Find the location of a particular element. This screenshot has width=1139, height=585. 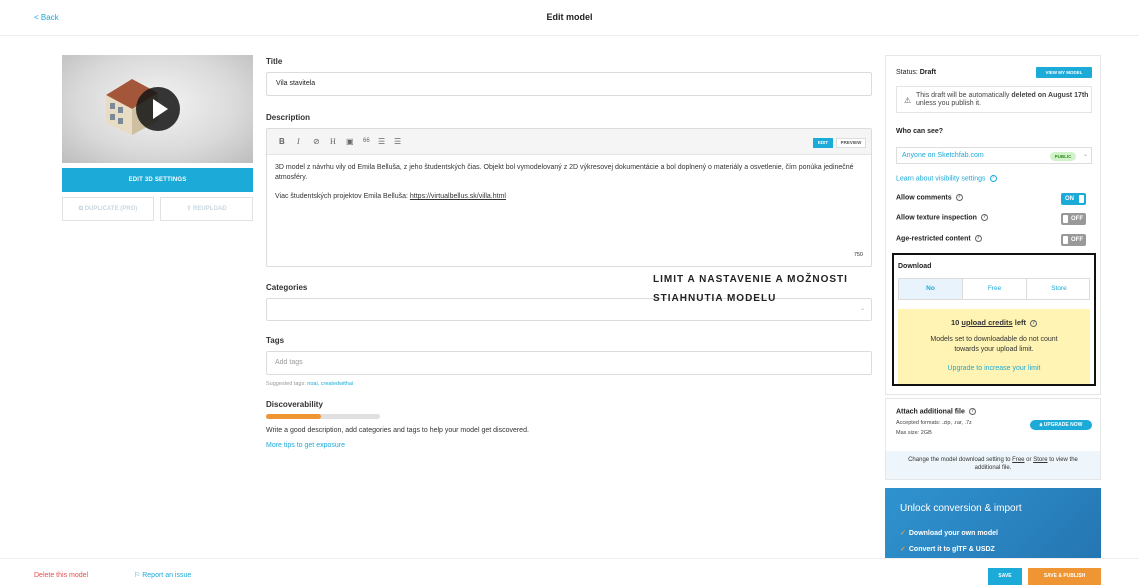

download-tab-store: Store is located at coordinates (1059, 289).